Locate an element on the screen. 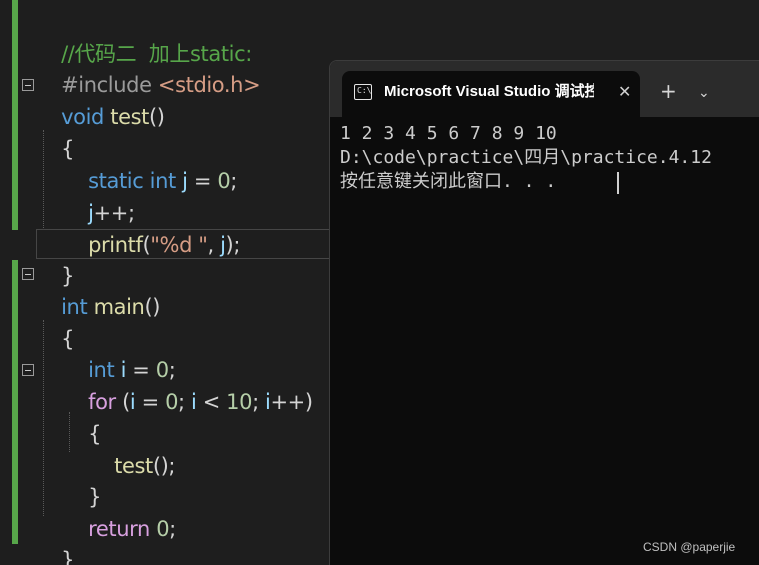 Image resolution: width=759 pixels, height=565 pixels. code-line-int-decl: int i = 0; is located at coordinates (119, 352).